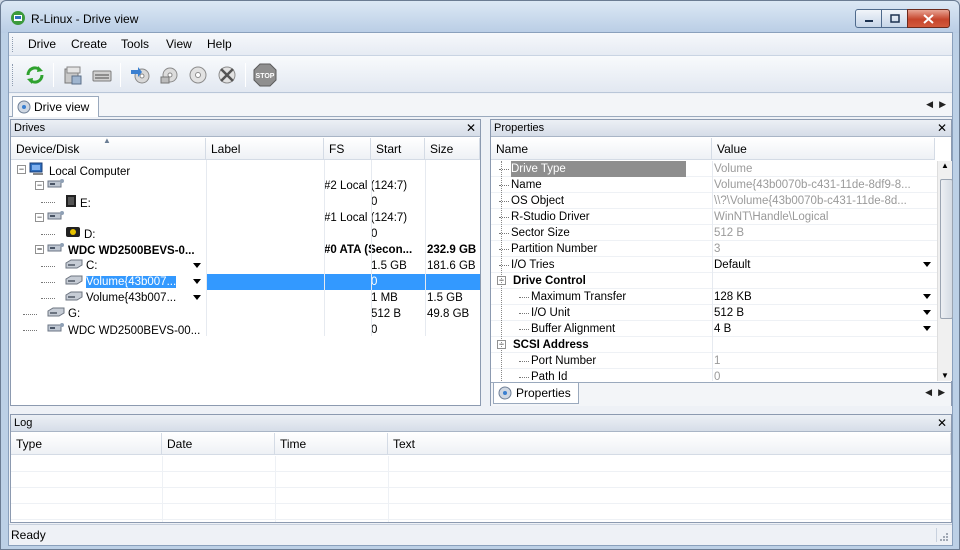  Describe the element at coordinates (86, 444) in the screenshot. I see `column-type: Type` at that location.